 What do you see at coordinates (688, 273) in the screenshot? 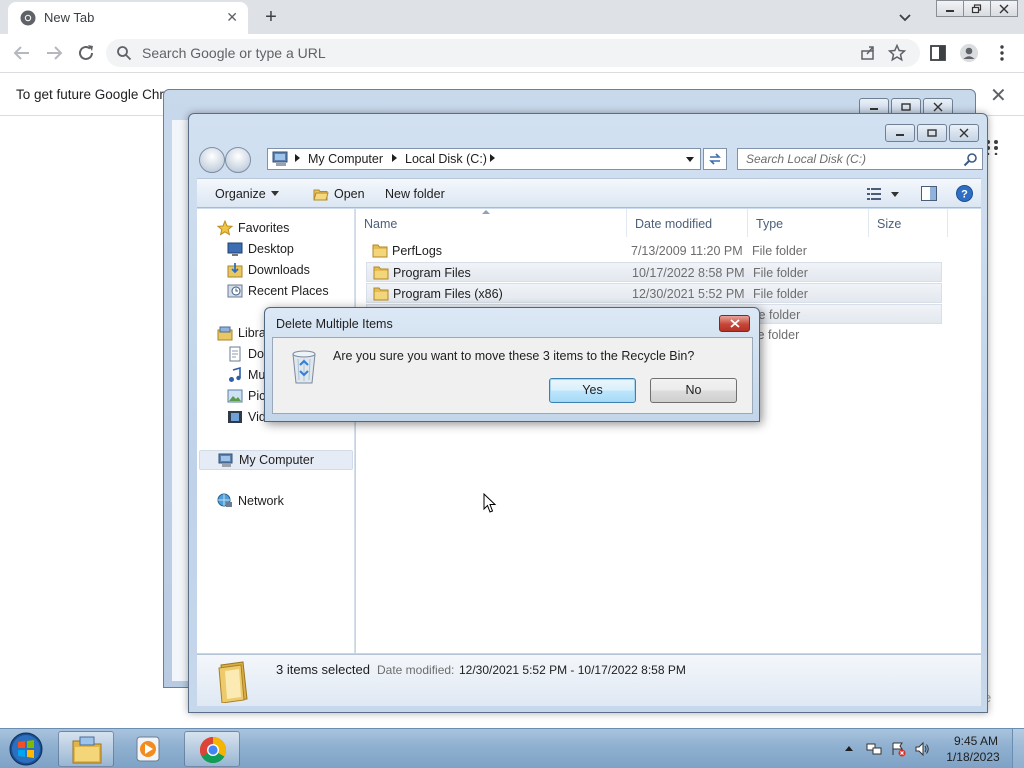
I see `file-date: 10/17/2022 8:58 PM` at bounding box center [688, 273].